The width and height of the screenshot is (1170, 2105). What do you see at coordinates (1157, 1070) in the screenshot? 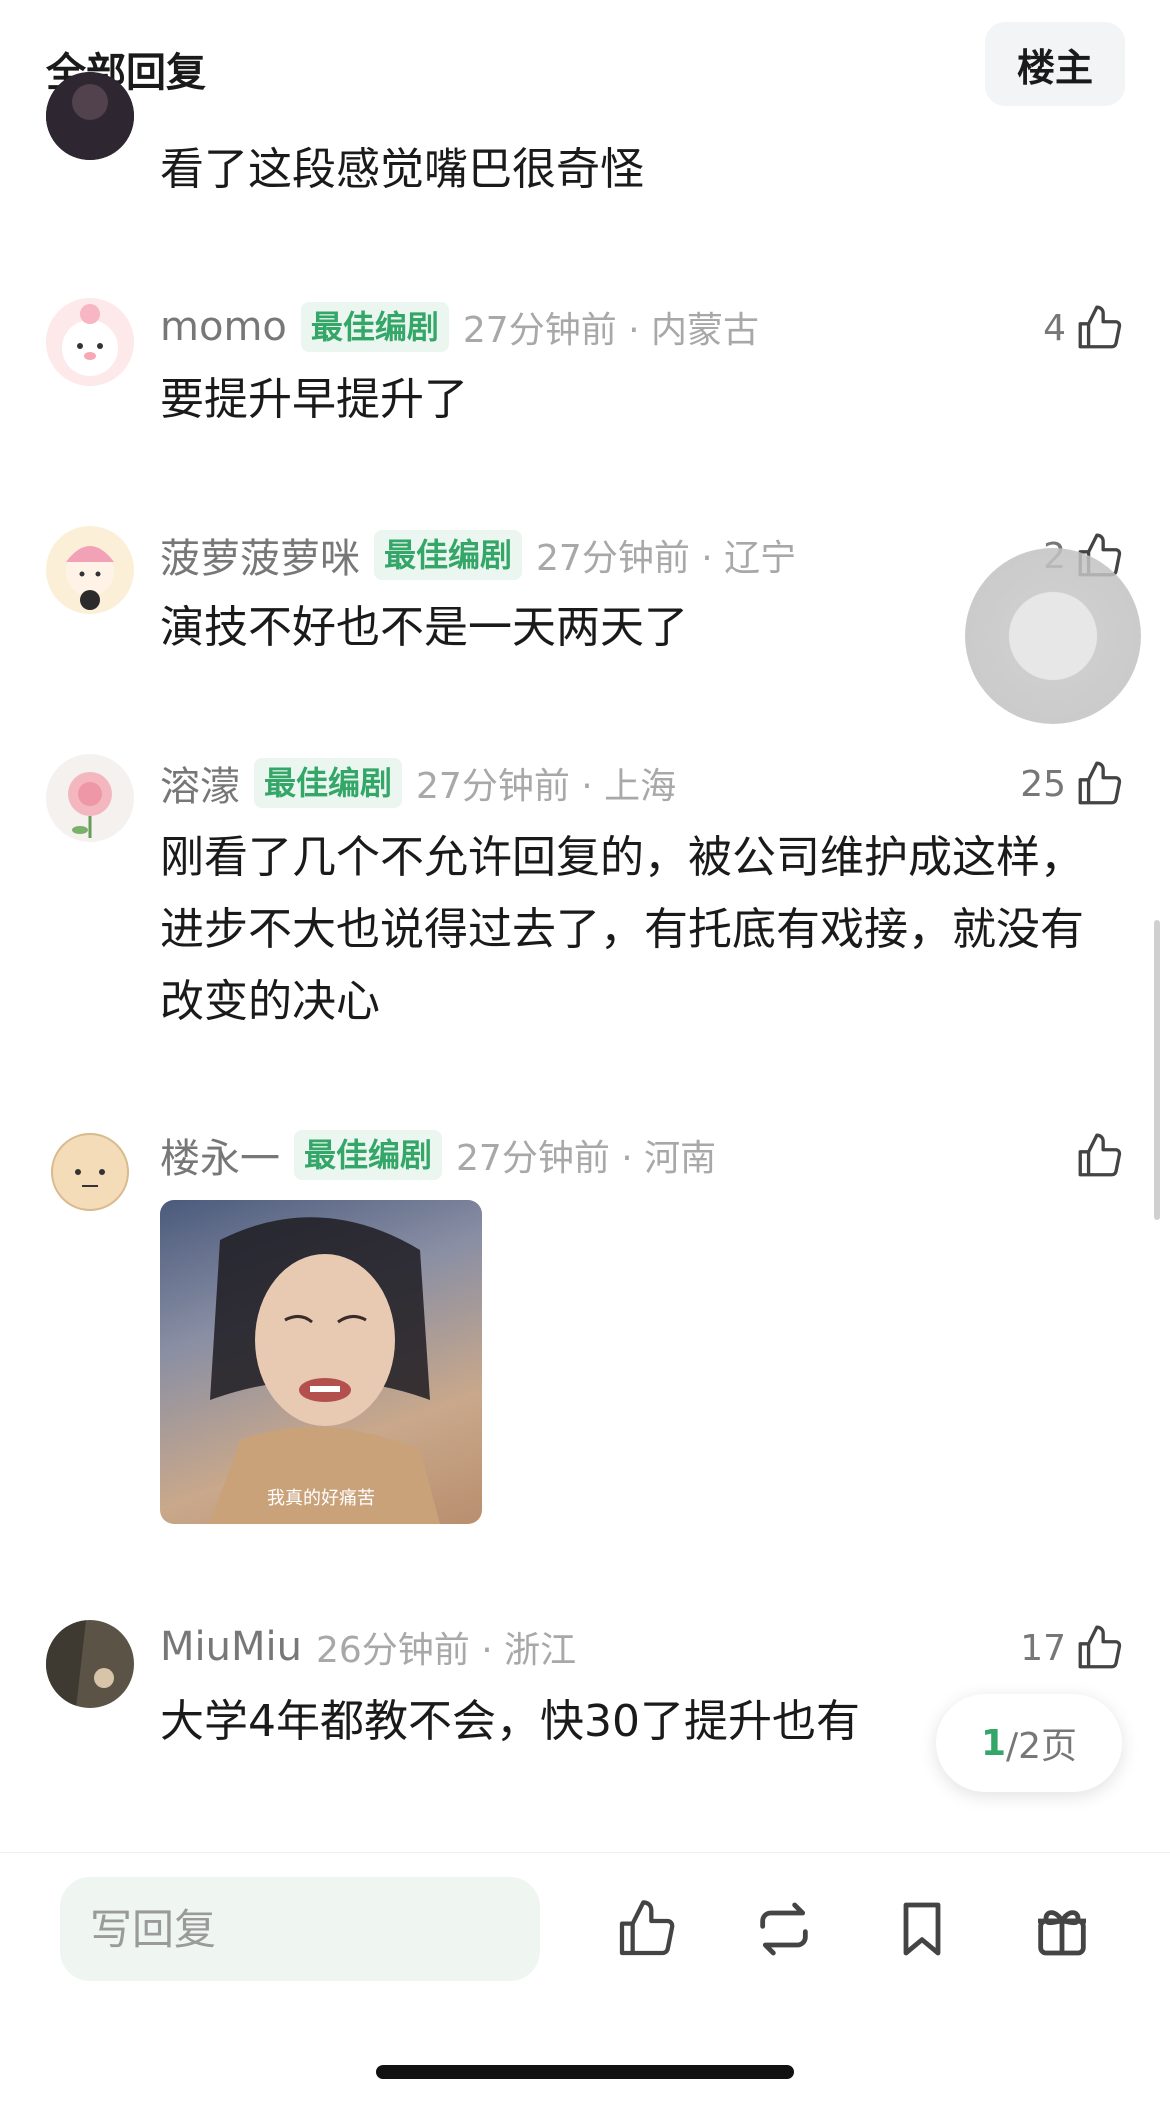
I see `scrollbar` at bounding box center [1157, 1070].